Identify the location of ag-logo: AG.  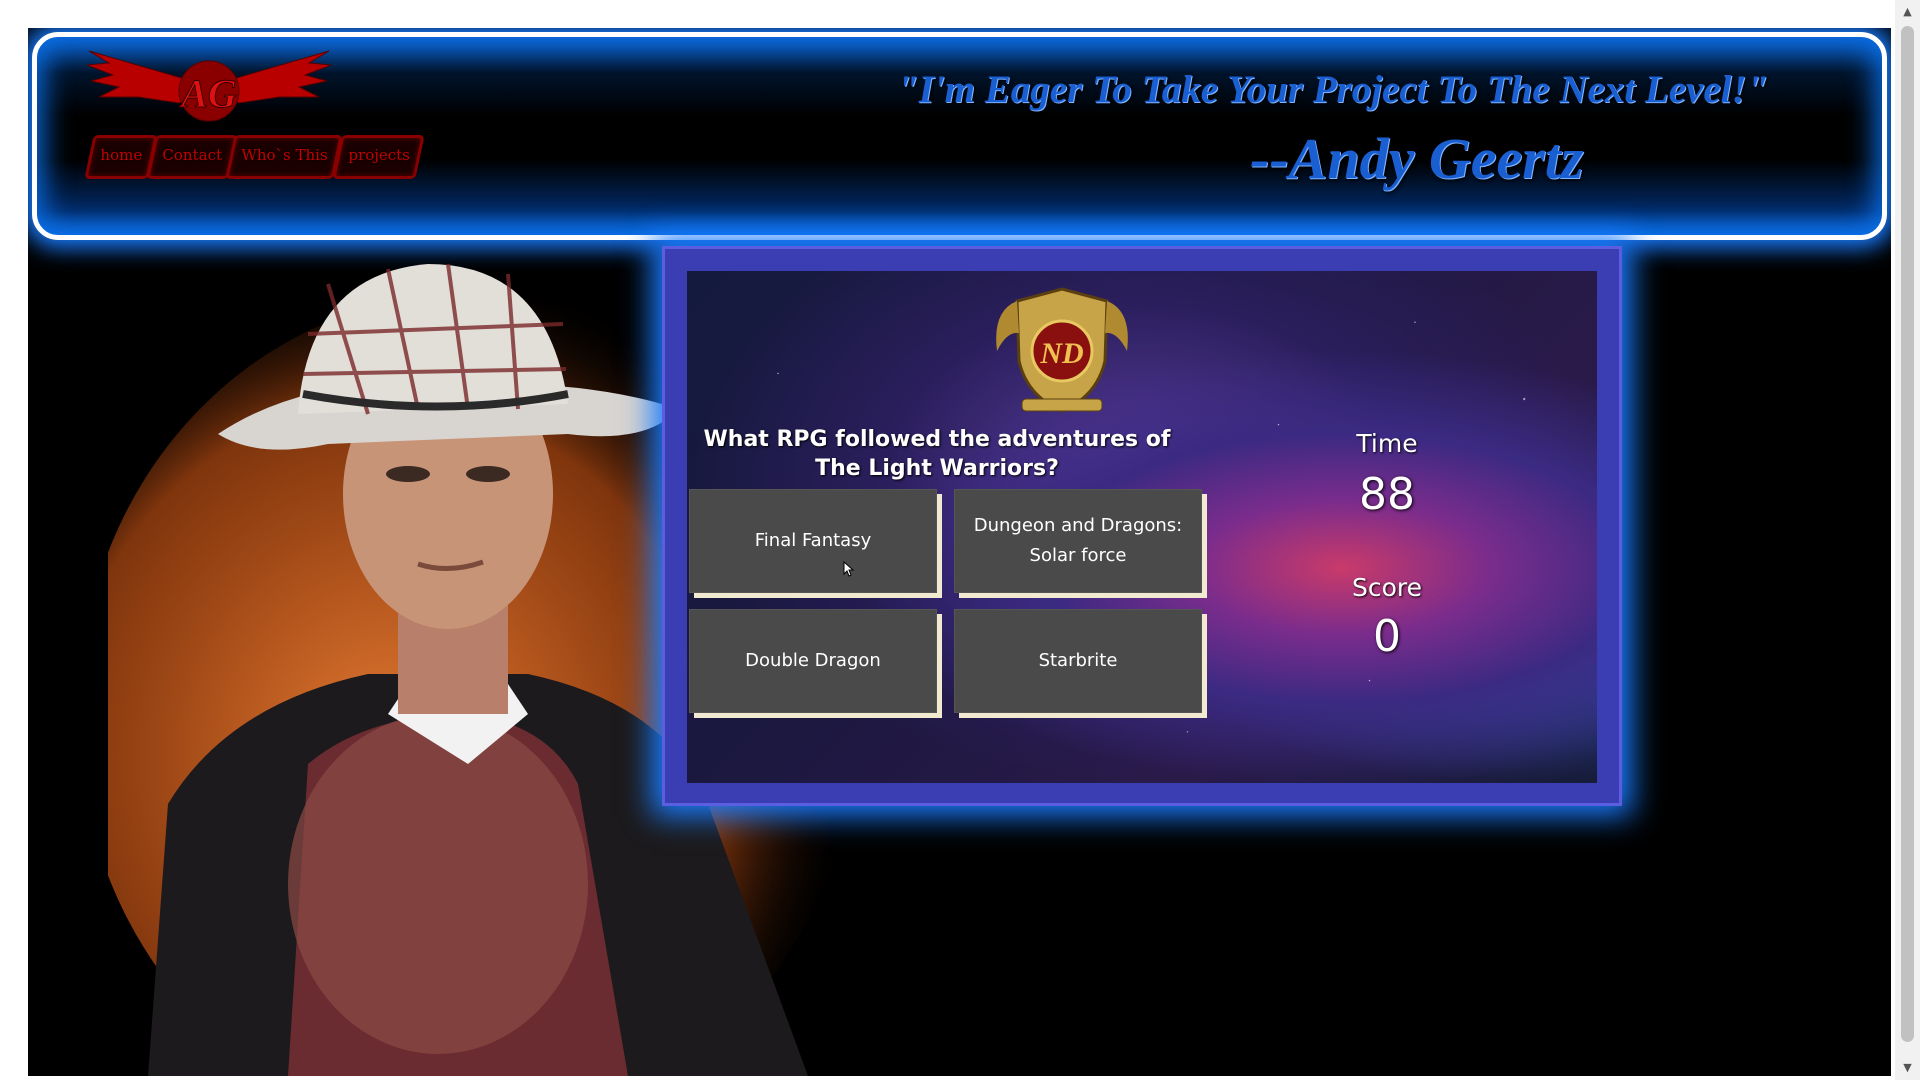
(209, 86).